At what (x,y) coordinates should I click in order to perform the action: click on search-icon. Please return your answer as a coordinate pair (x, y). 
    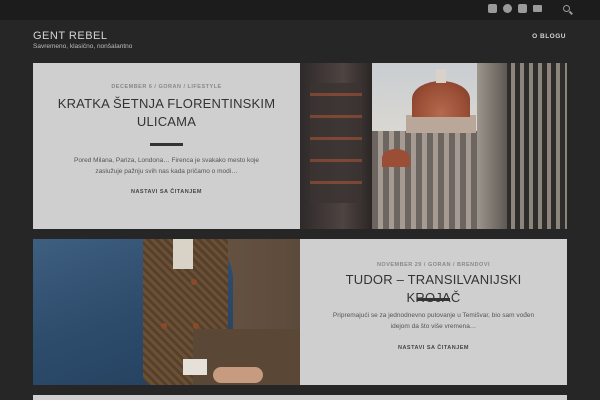
    Looking at the image, I should click on (566, 8).